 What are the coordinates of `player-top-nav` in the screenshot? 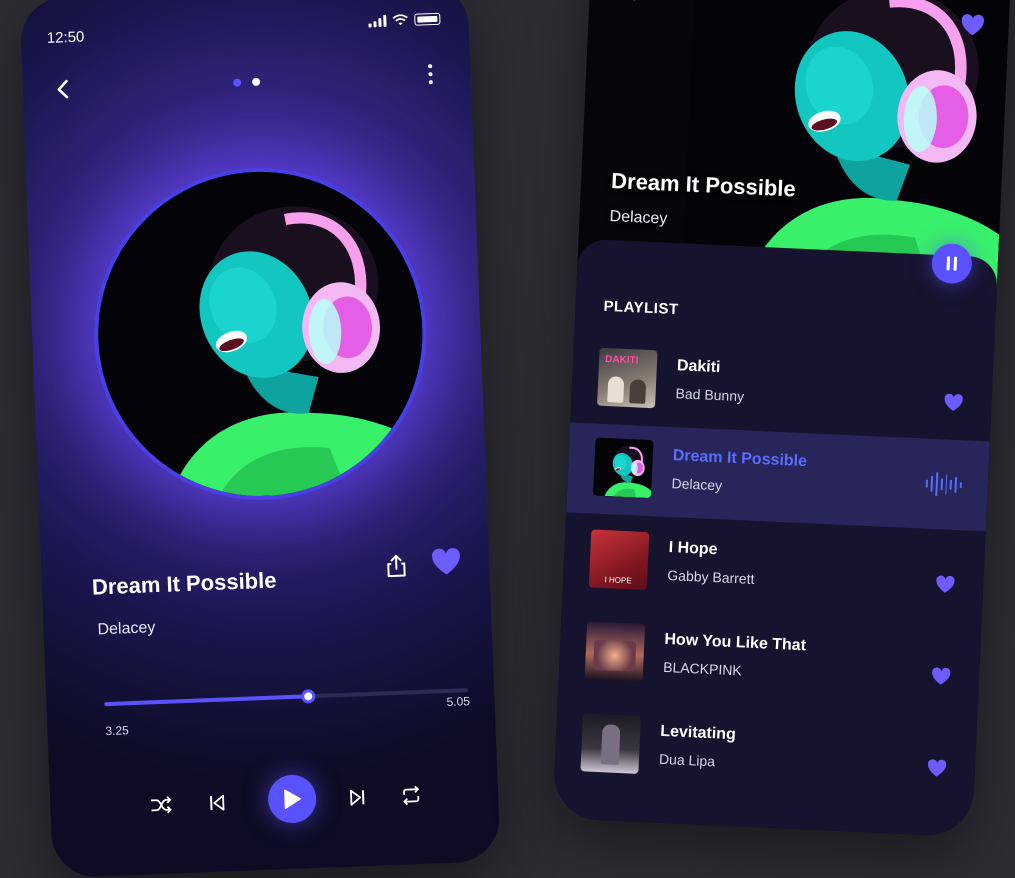 It's located at (246, 82).